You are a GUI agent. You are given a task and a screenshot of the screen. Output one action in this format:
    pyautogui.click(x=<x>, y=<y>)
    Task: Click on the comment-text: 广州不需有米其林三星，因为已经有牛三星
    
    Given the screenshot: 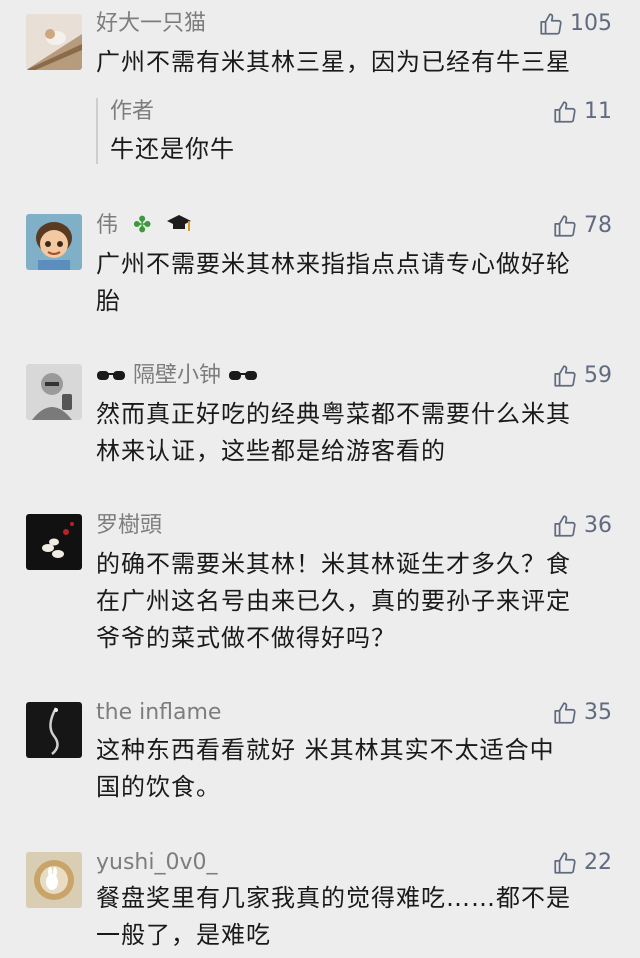 What is the action you would take?
    pyautogui.click(x=333, y=62)
    